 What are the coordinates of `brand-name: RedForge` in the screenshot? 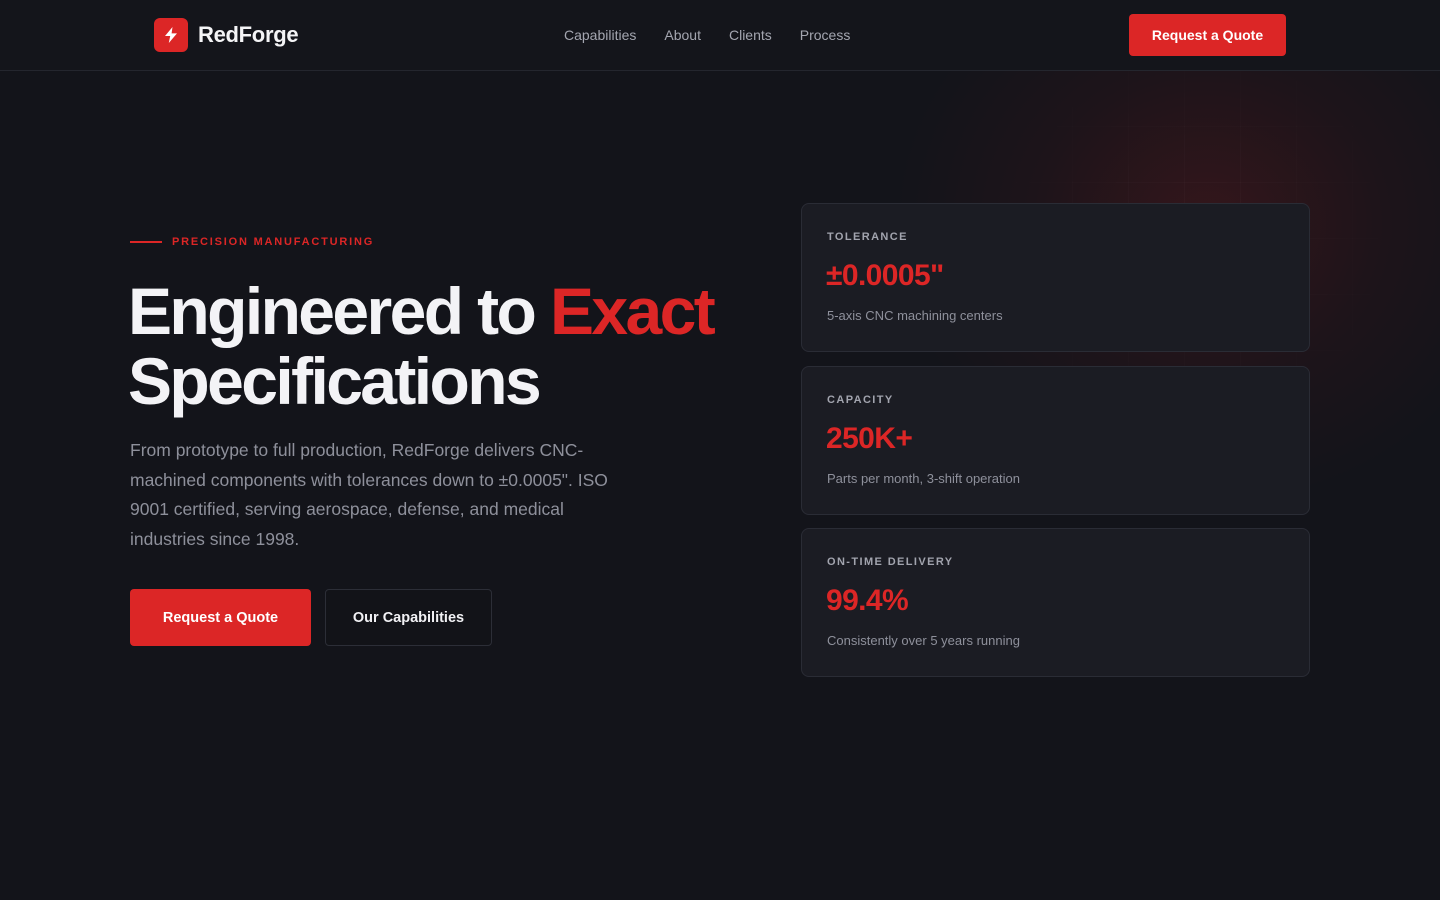 It's located at (248, 34).